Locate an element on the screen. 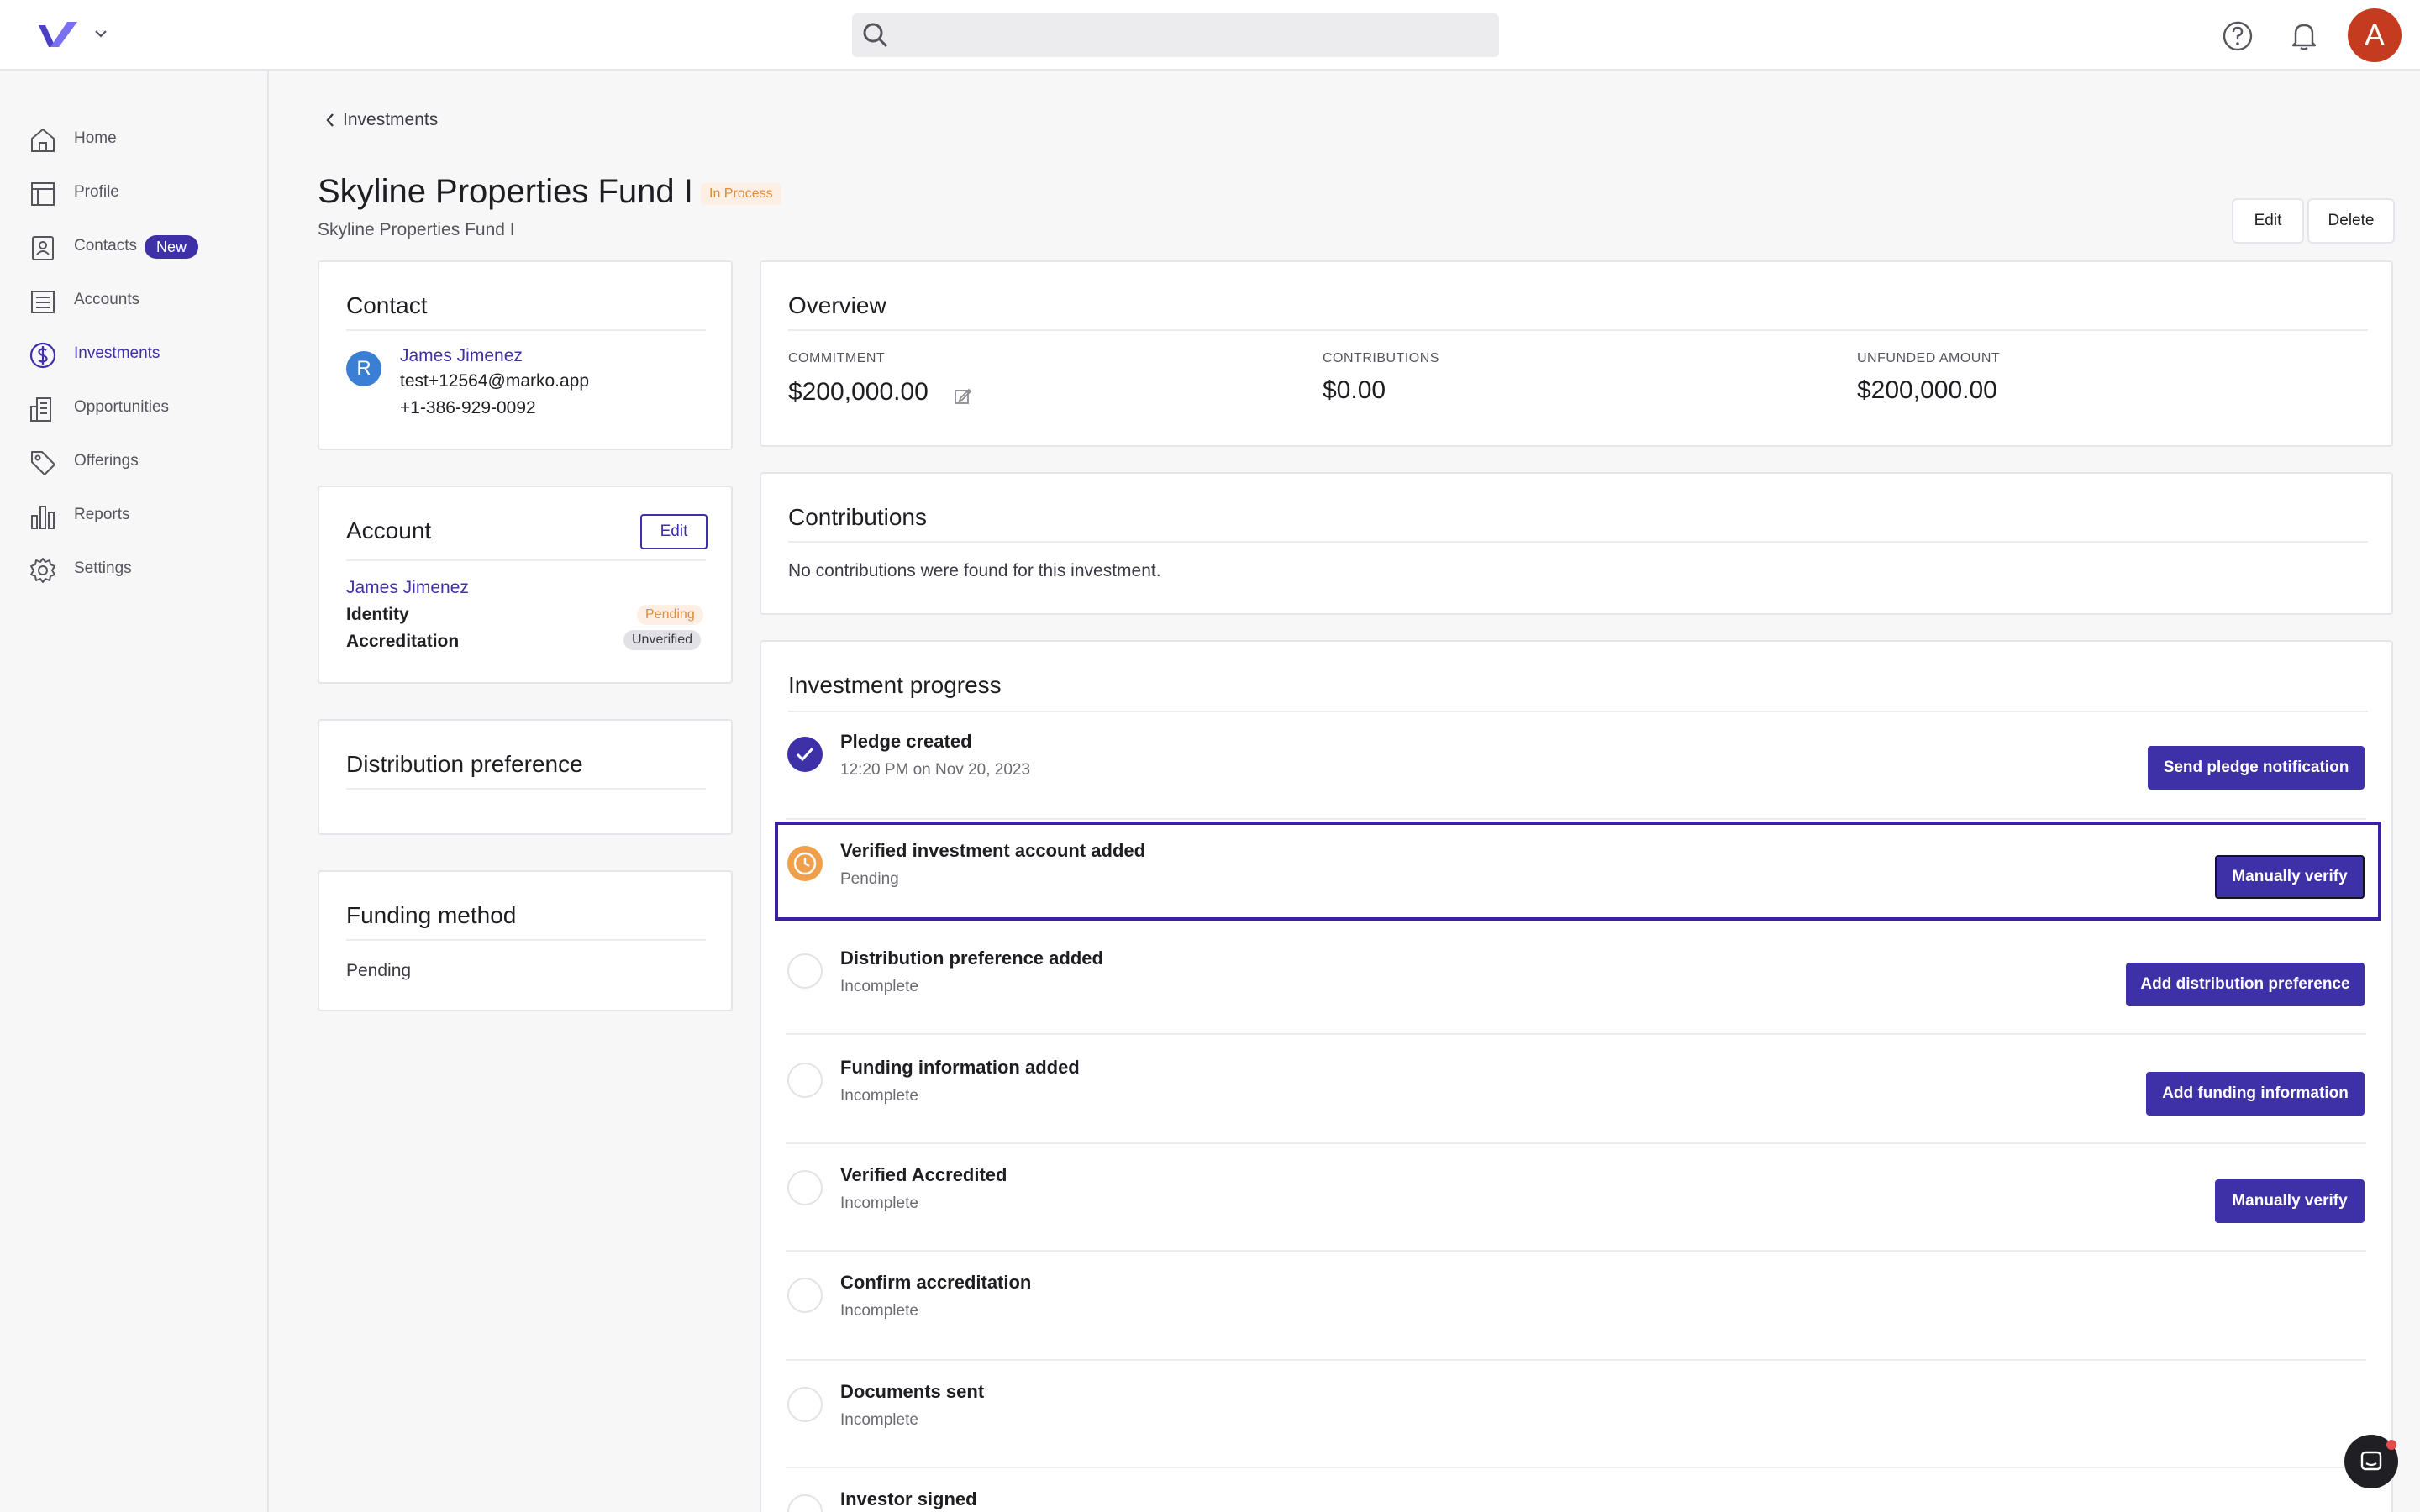 The width and height of the screenshot is (2420, 1512). profile-icon is located at coordinates (43, 194).